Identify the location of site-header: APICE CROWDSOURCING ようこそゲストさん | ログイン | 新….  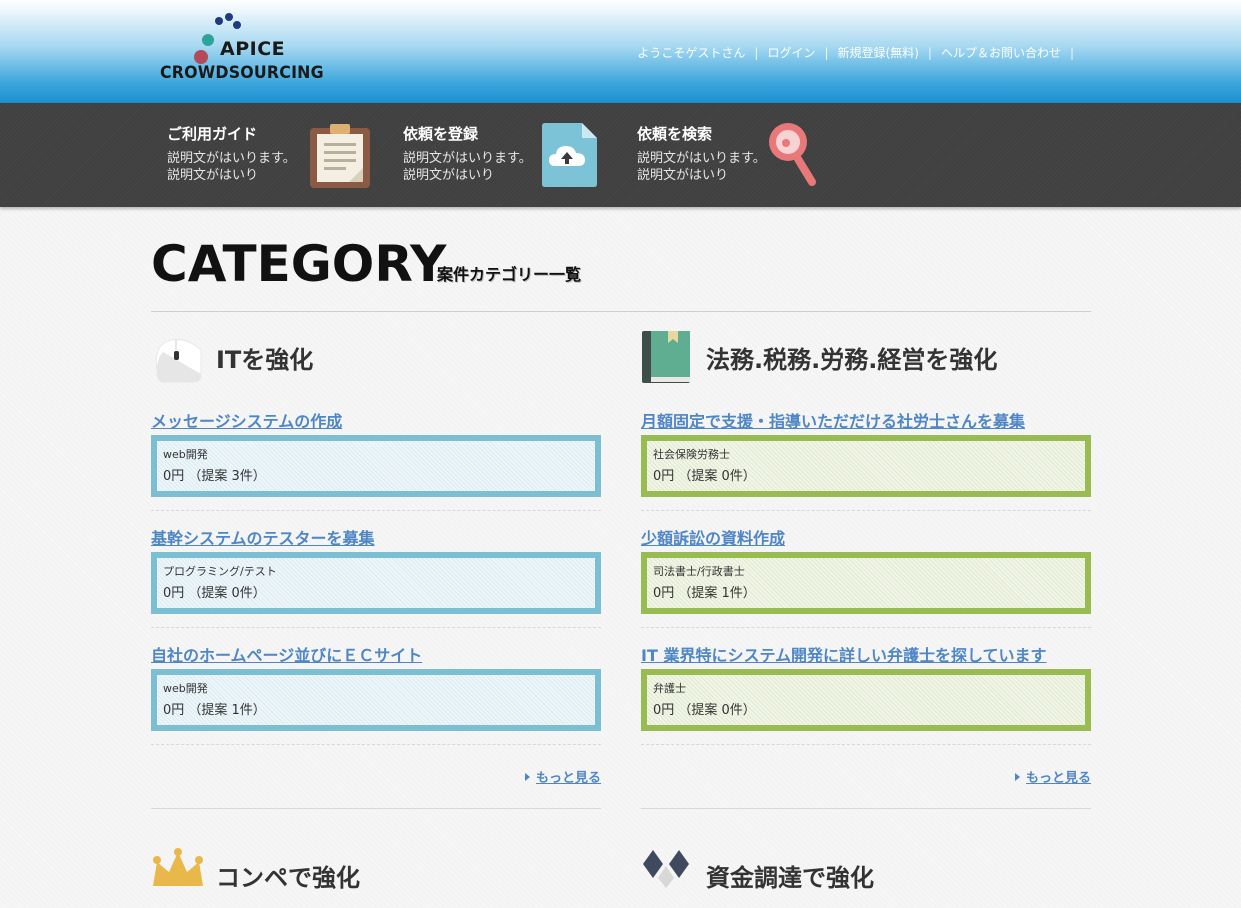
(620, 51).